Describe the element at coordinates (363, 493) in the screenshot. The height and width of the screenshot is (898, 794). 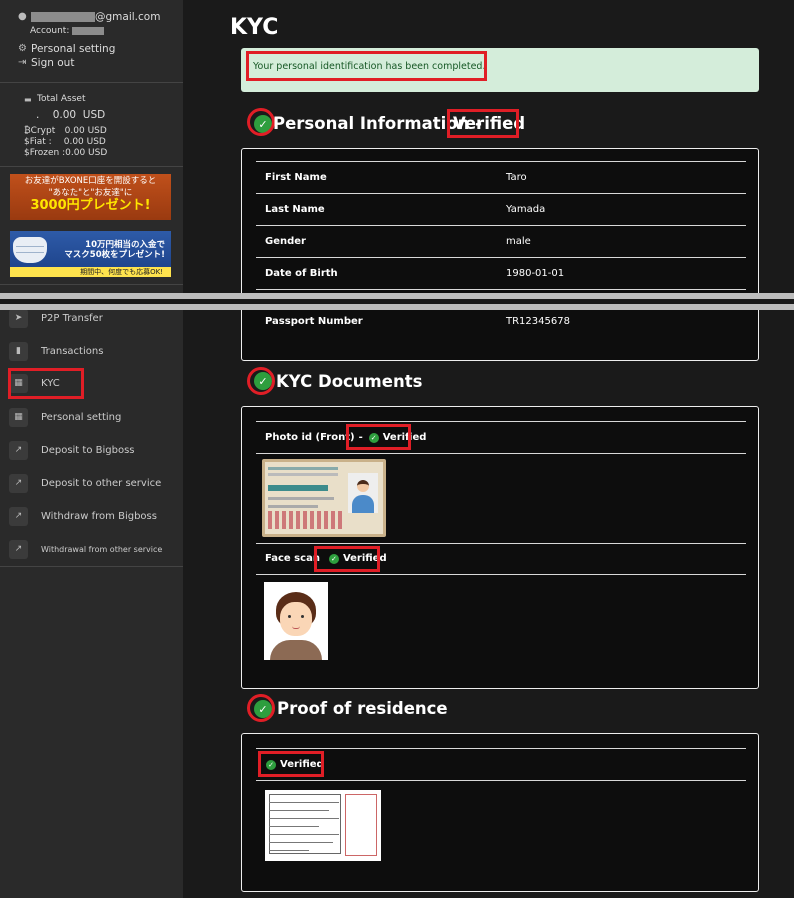
I see `license-portrait` at that location.